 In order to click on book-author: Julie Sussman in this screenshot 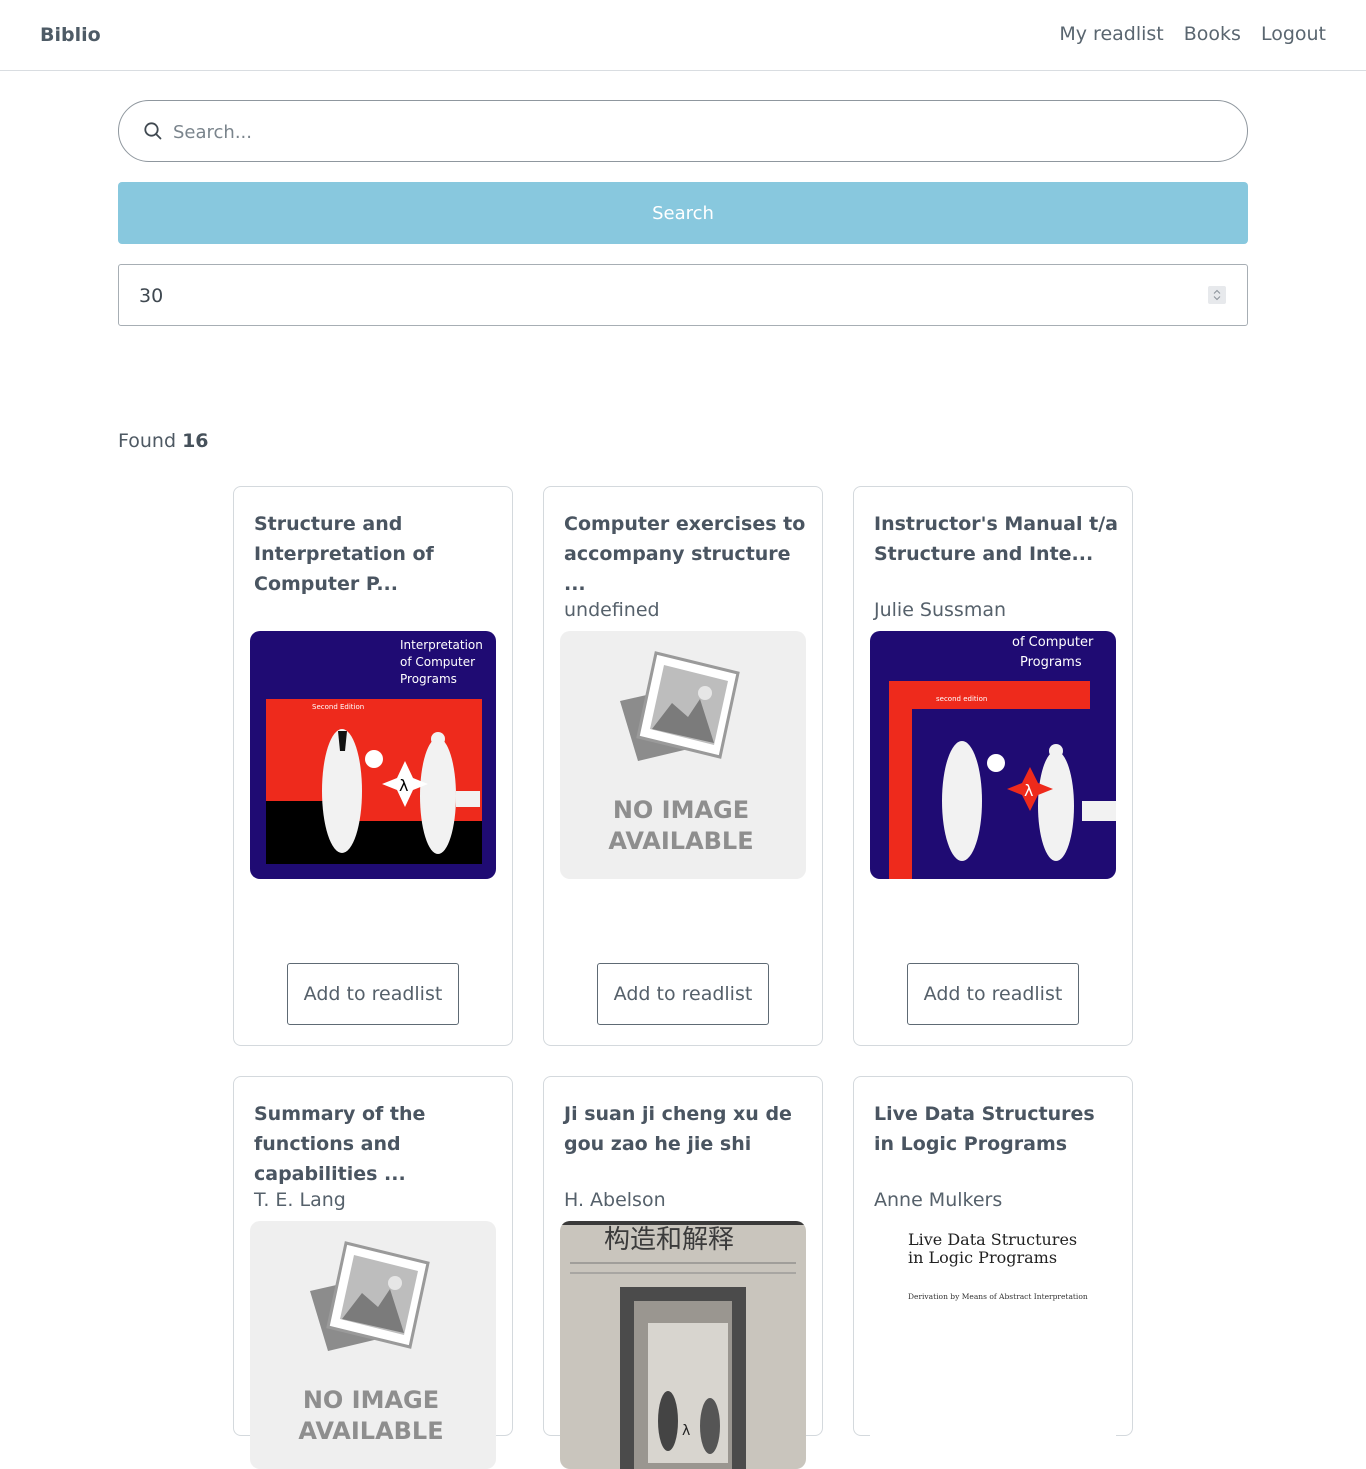, I will do `click(940, 610)`.